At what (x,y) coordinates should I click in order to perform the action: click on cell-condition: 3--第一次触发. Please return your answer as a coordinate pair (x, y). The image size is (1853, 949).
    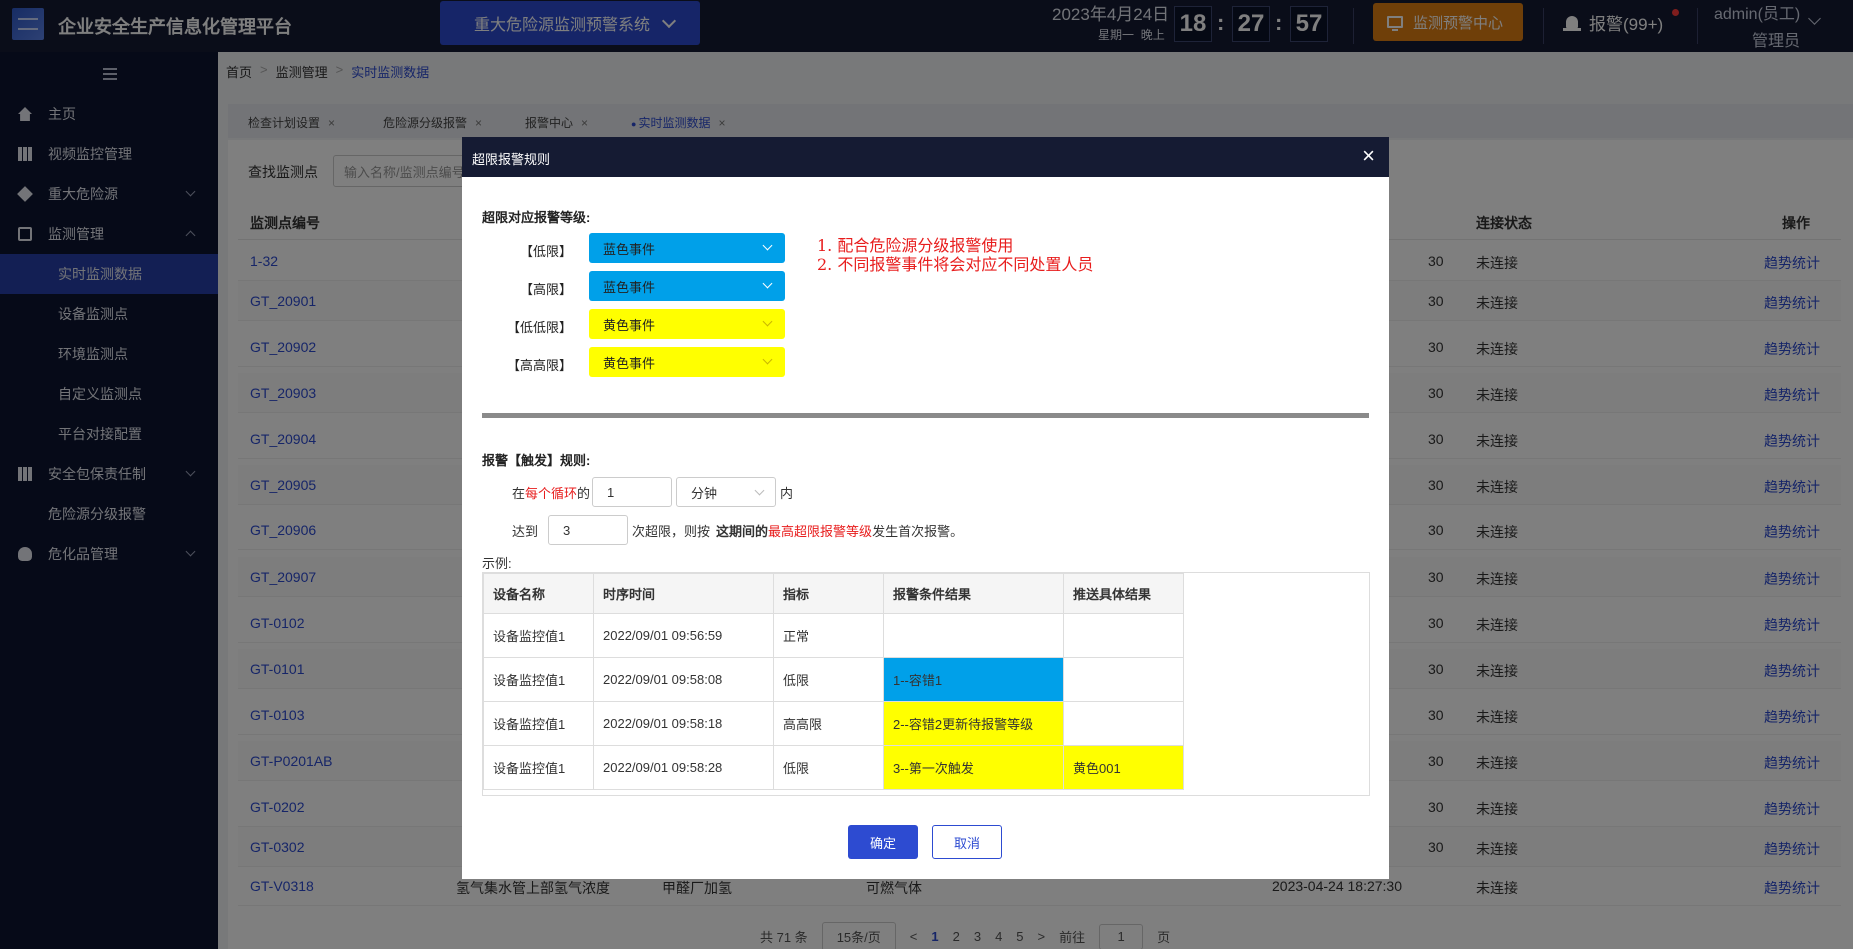
    Looking at the image, I should click on (973, 767).